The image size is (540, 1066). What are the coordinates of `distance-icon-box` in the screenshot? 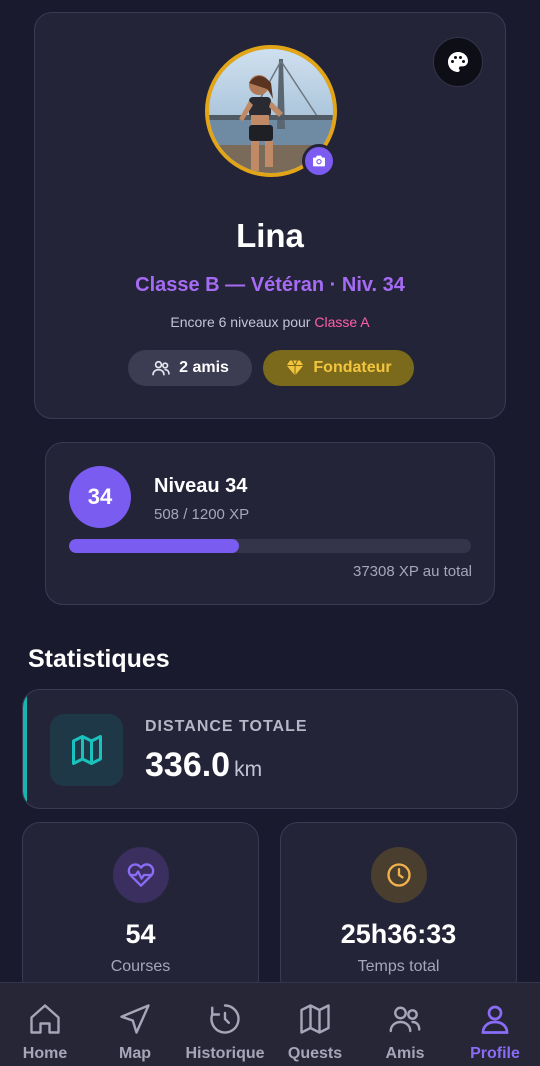 It's located at (86, 750).